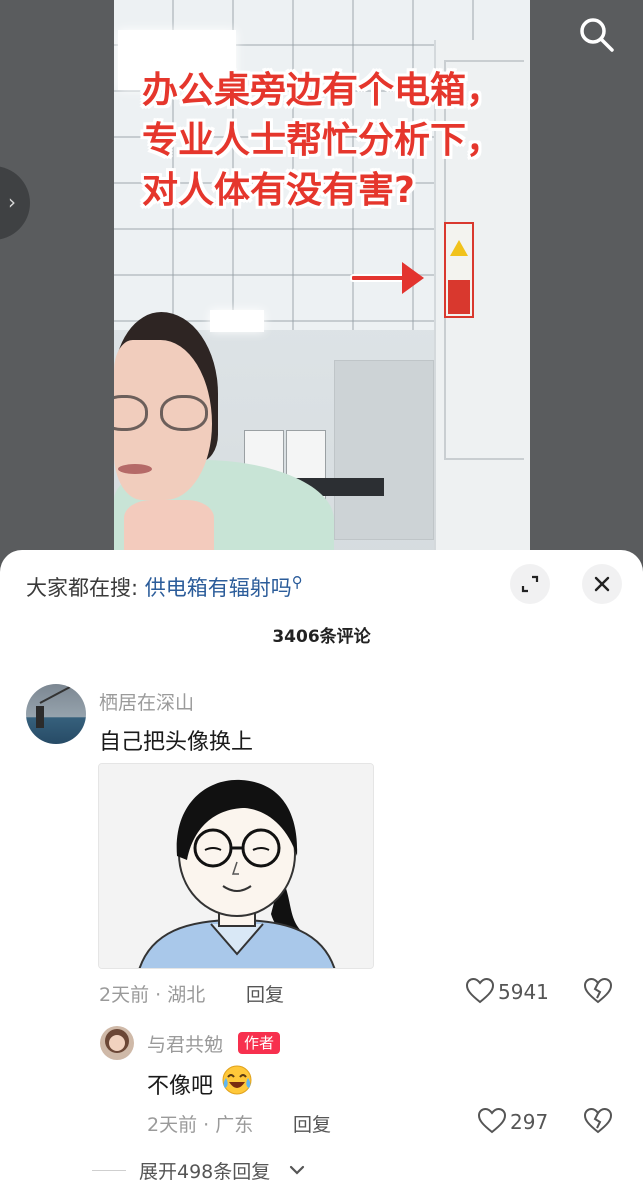 This screenshot has height=1200, width=643. I want to click on small-search-icon: ⚲, so click(297, 582).